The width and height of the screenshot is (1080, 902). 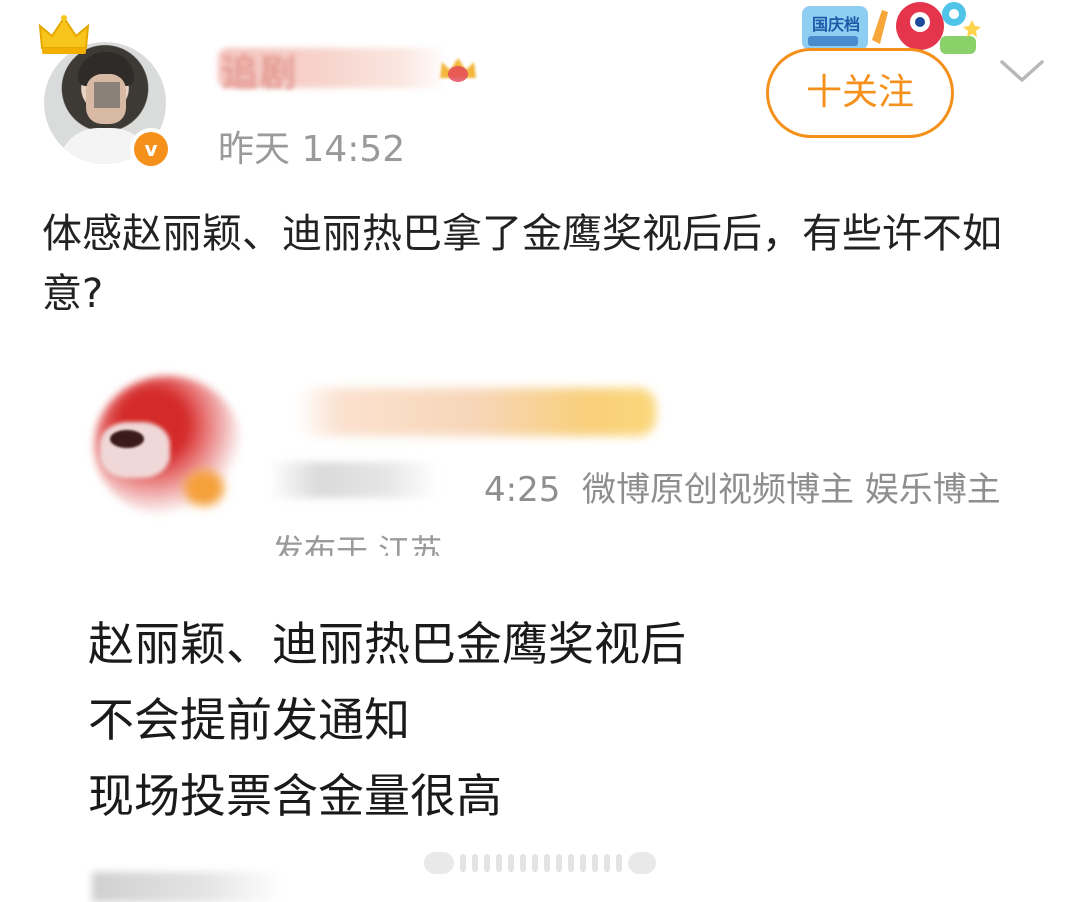 What do you see at coordinates (836, 24) in the screenshot?
I see `promo-label: 国庆档` at bounding box center [836, 24].